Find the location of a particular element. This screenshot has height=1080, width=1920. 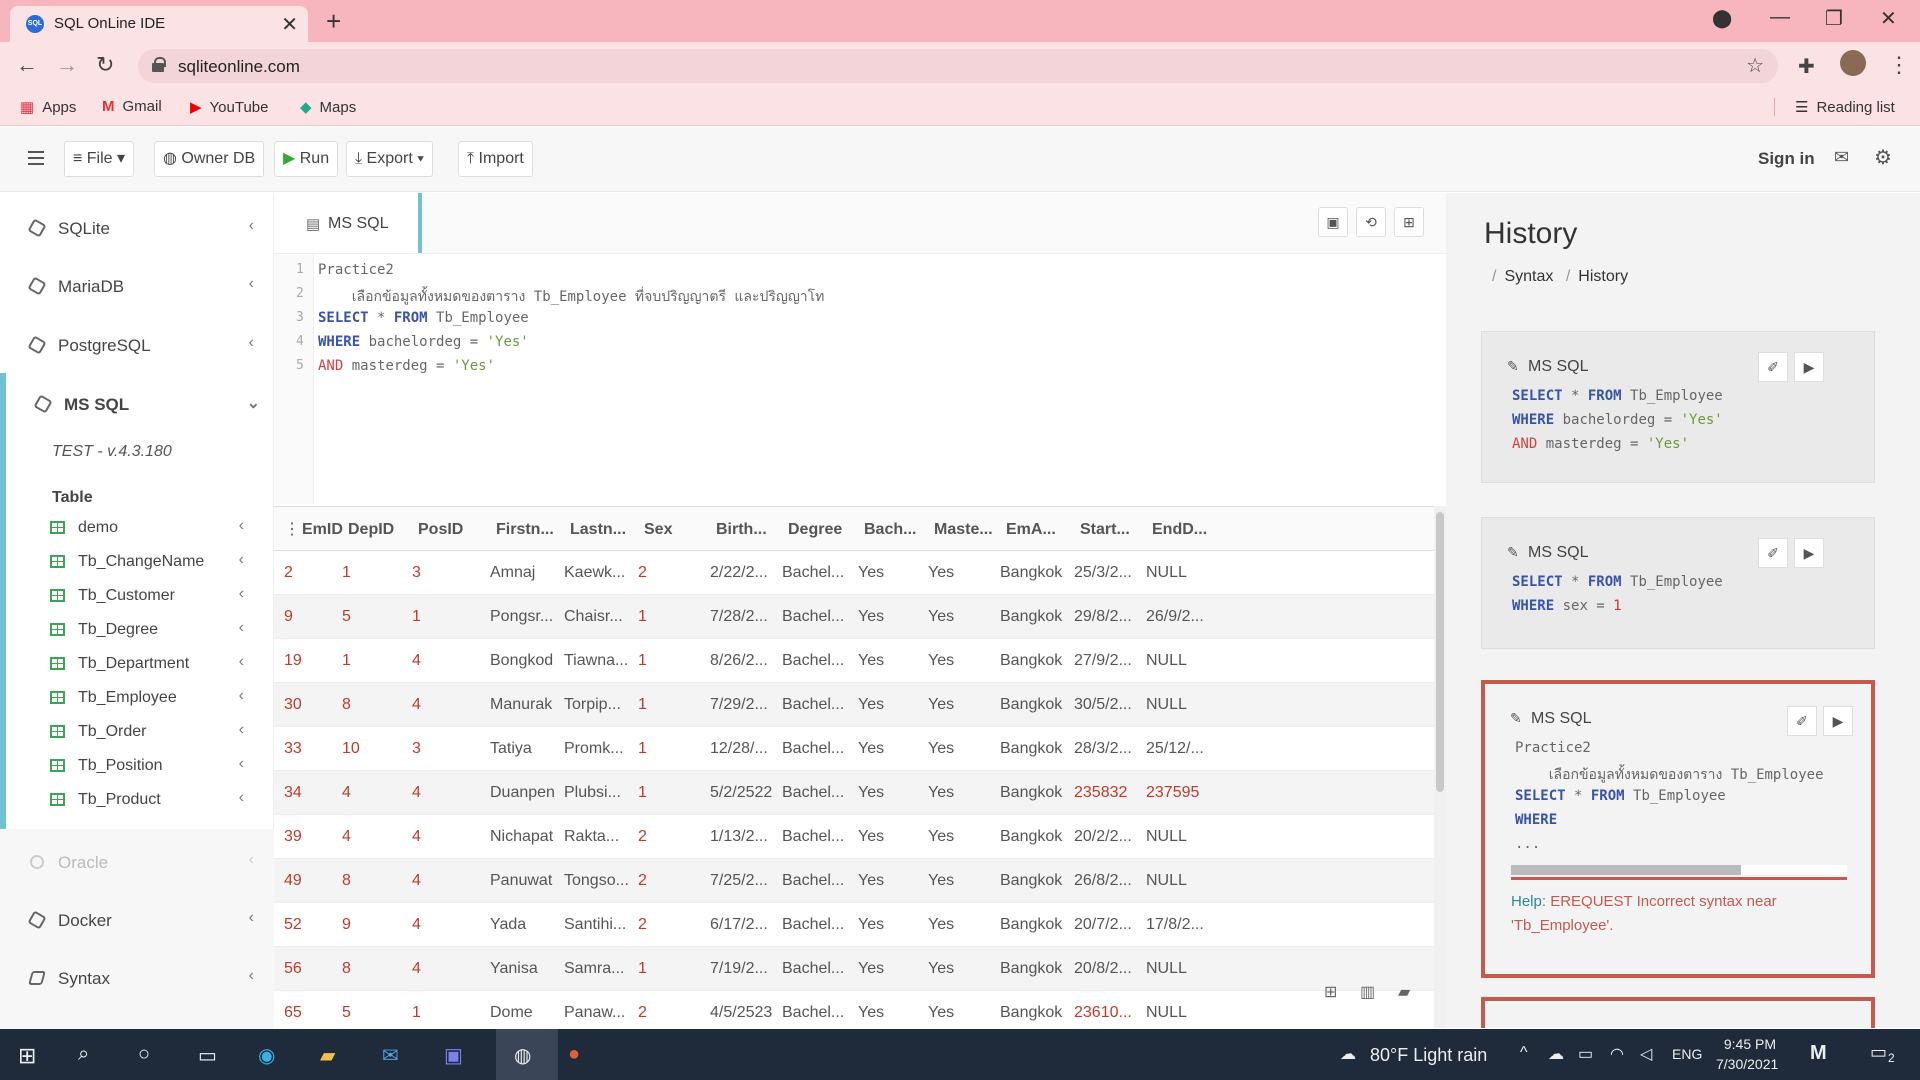

back-icon: ← is located at coordinates (27, 65).